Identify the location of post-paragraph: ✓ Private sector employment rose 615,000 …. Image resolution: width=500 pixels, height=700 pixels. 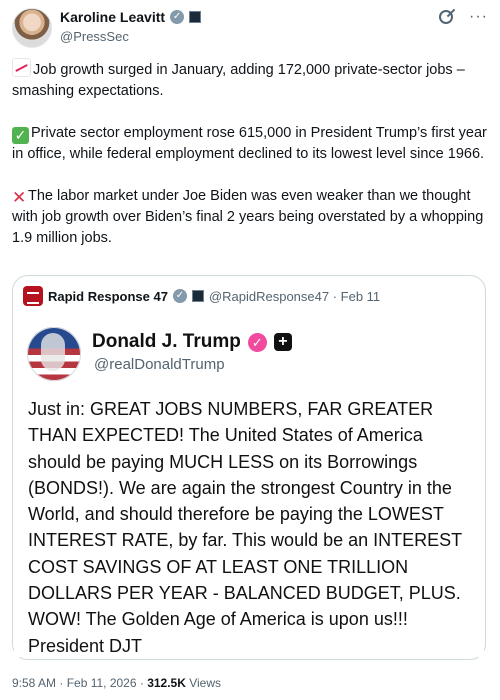
(249, 143).